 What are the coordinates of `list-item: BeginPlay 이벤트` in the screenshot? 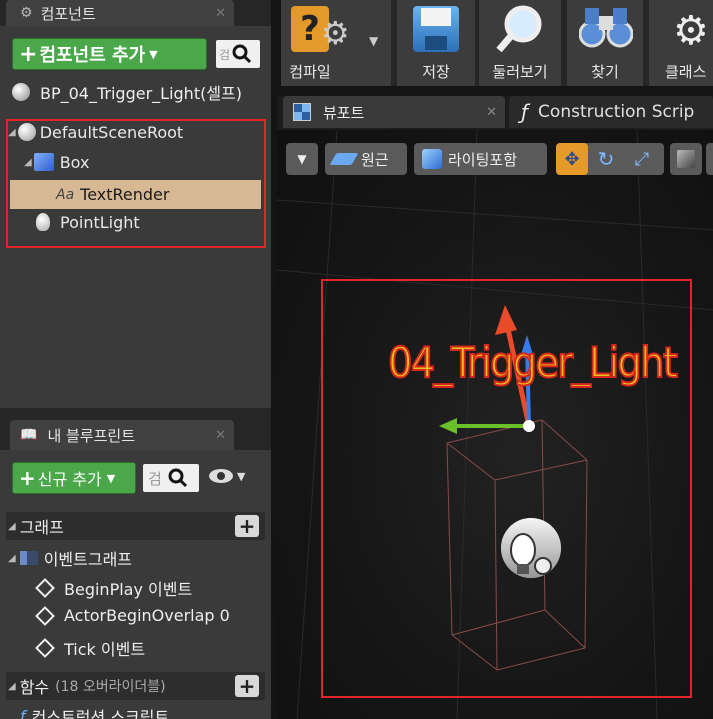 It's located at (114, 588).